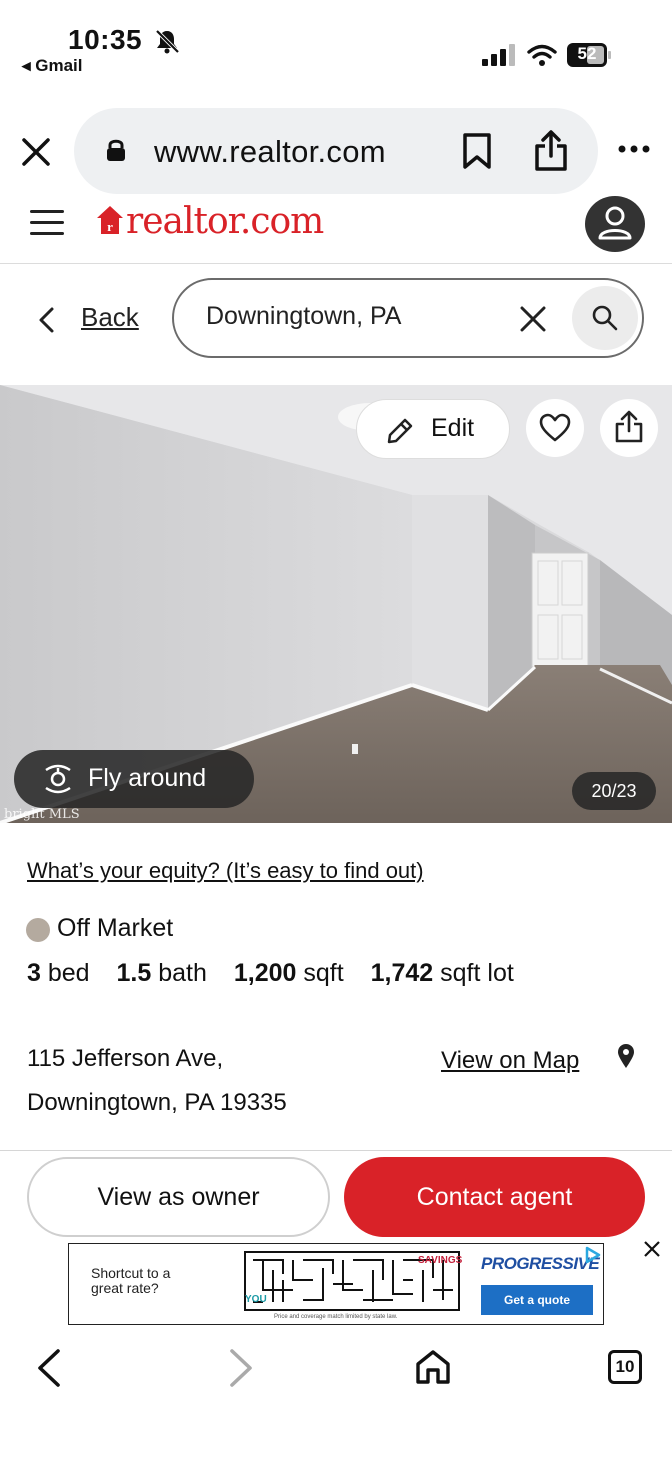  I want to click on edit-button: Edit, so click(433, 429).